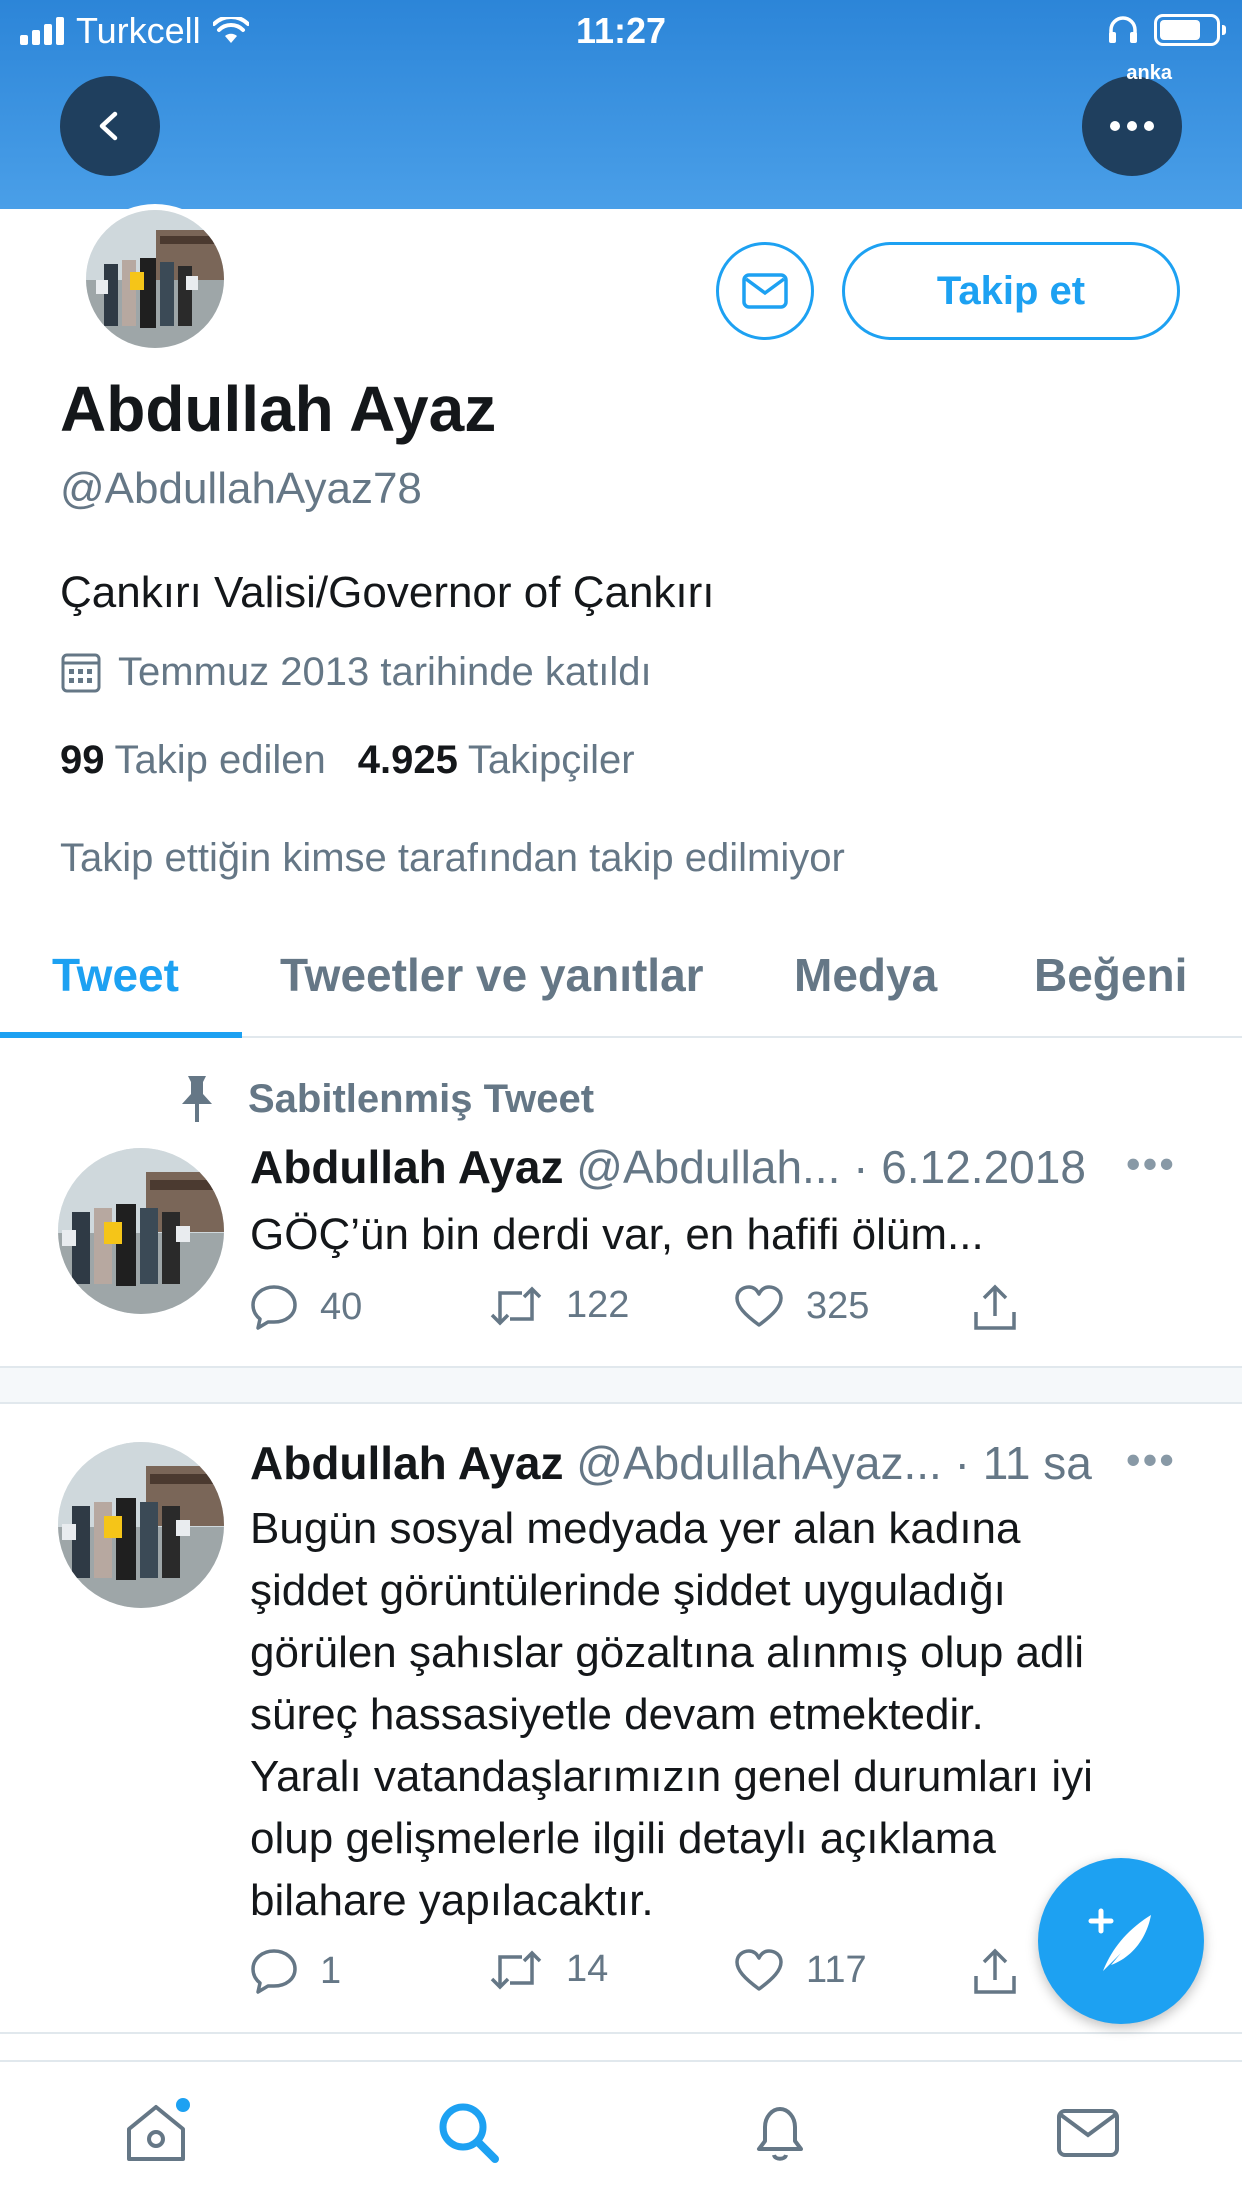 The width and height of the screenshot is (1242, 2208). I want to click on nav-notifications, so click(780, 2132).